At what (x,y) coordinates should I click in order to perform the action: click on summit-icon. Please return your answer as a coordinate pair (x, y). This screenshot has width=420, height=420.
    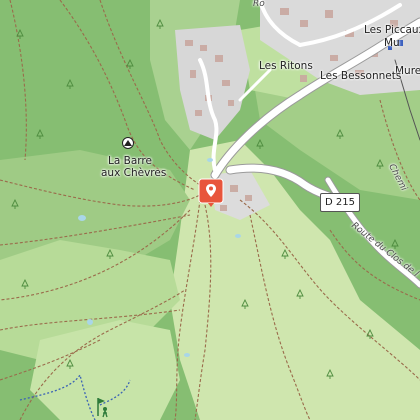
    Looking at the image, I should click on (128, 143).